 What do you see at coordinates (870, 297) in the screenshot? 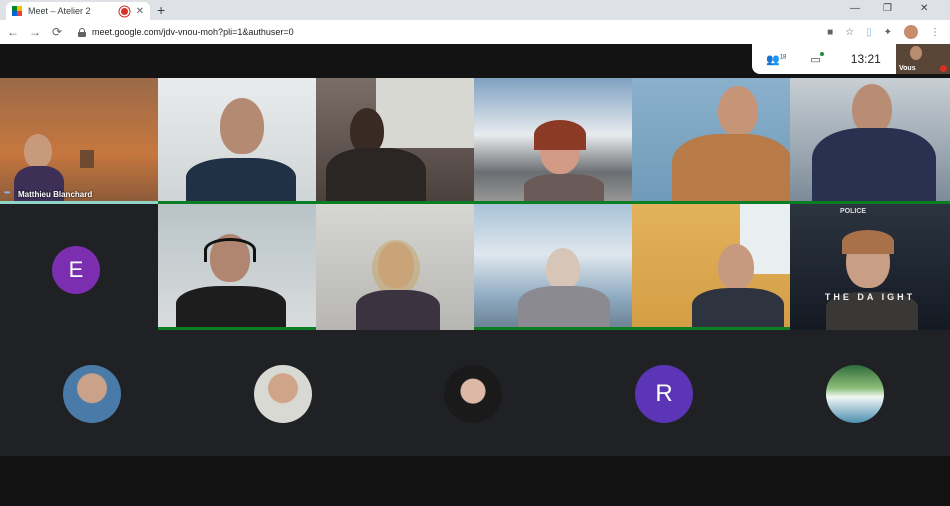
I see `background-text: THE DA IGHT` at bounding box center [870, 297].